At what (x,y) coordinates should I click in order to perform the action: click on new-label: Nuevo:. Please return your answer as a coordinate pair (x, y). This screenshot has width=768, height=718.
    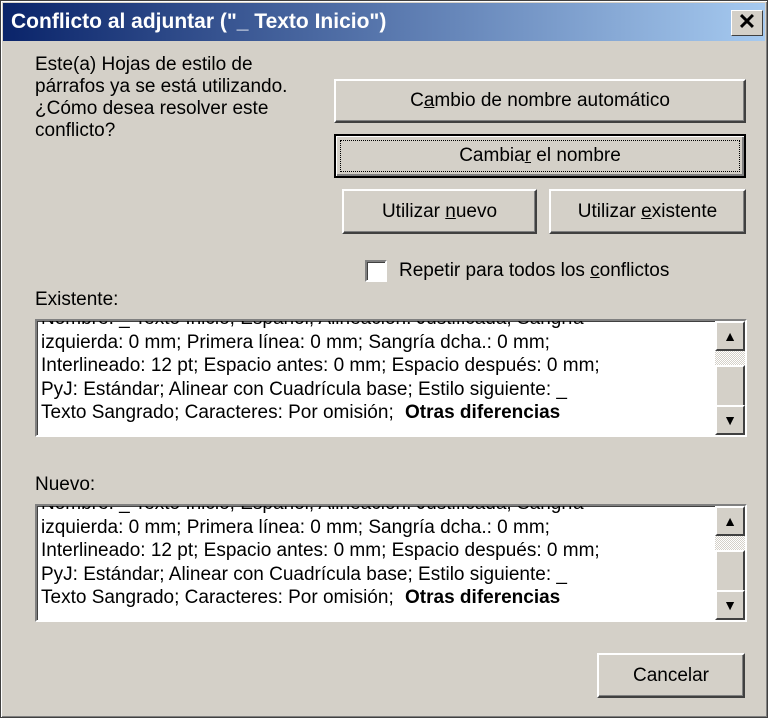
    Looking at the image, I should click on (65, 484).